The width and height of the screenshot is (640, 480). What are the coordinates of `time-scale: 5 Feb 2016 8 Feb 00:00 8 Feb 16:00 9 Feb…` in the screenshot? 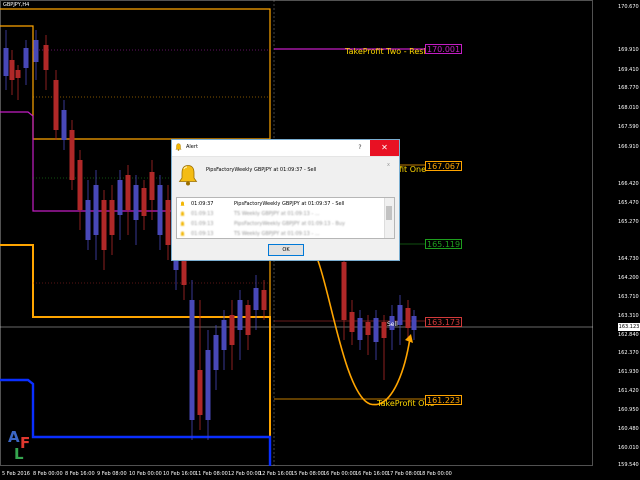 It's located at (296, 473).